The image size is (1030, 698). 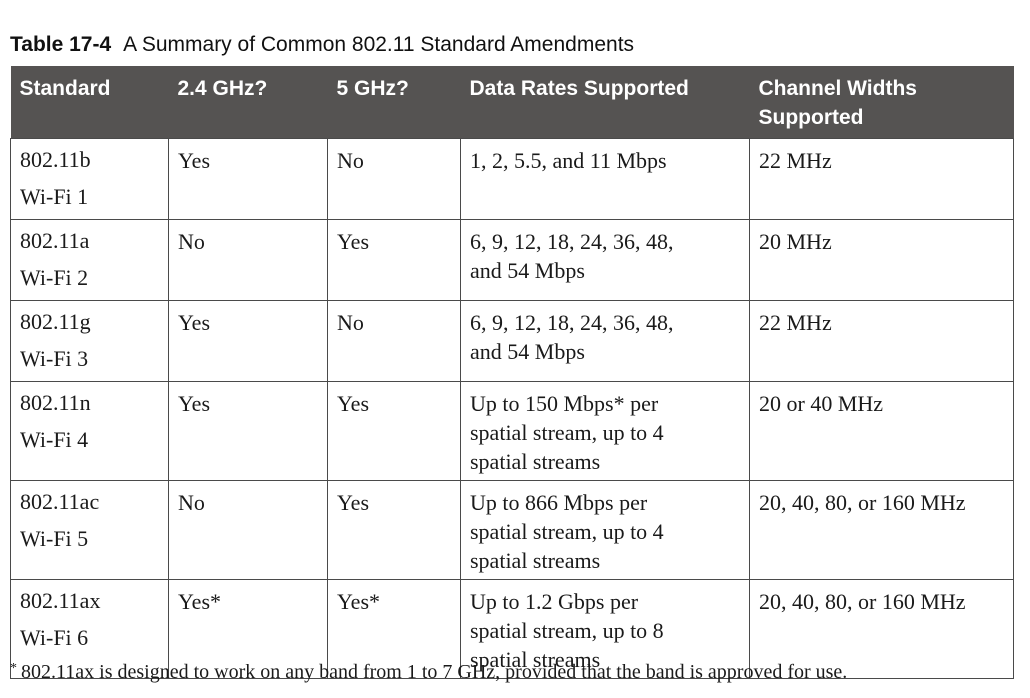 I want to click on rate-line: Up to 866 Mbps per, so click(x=559, y=502).